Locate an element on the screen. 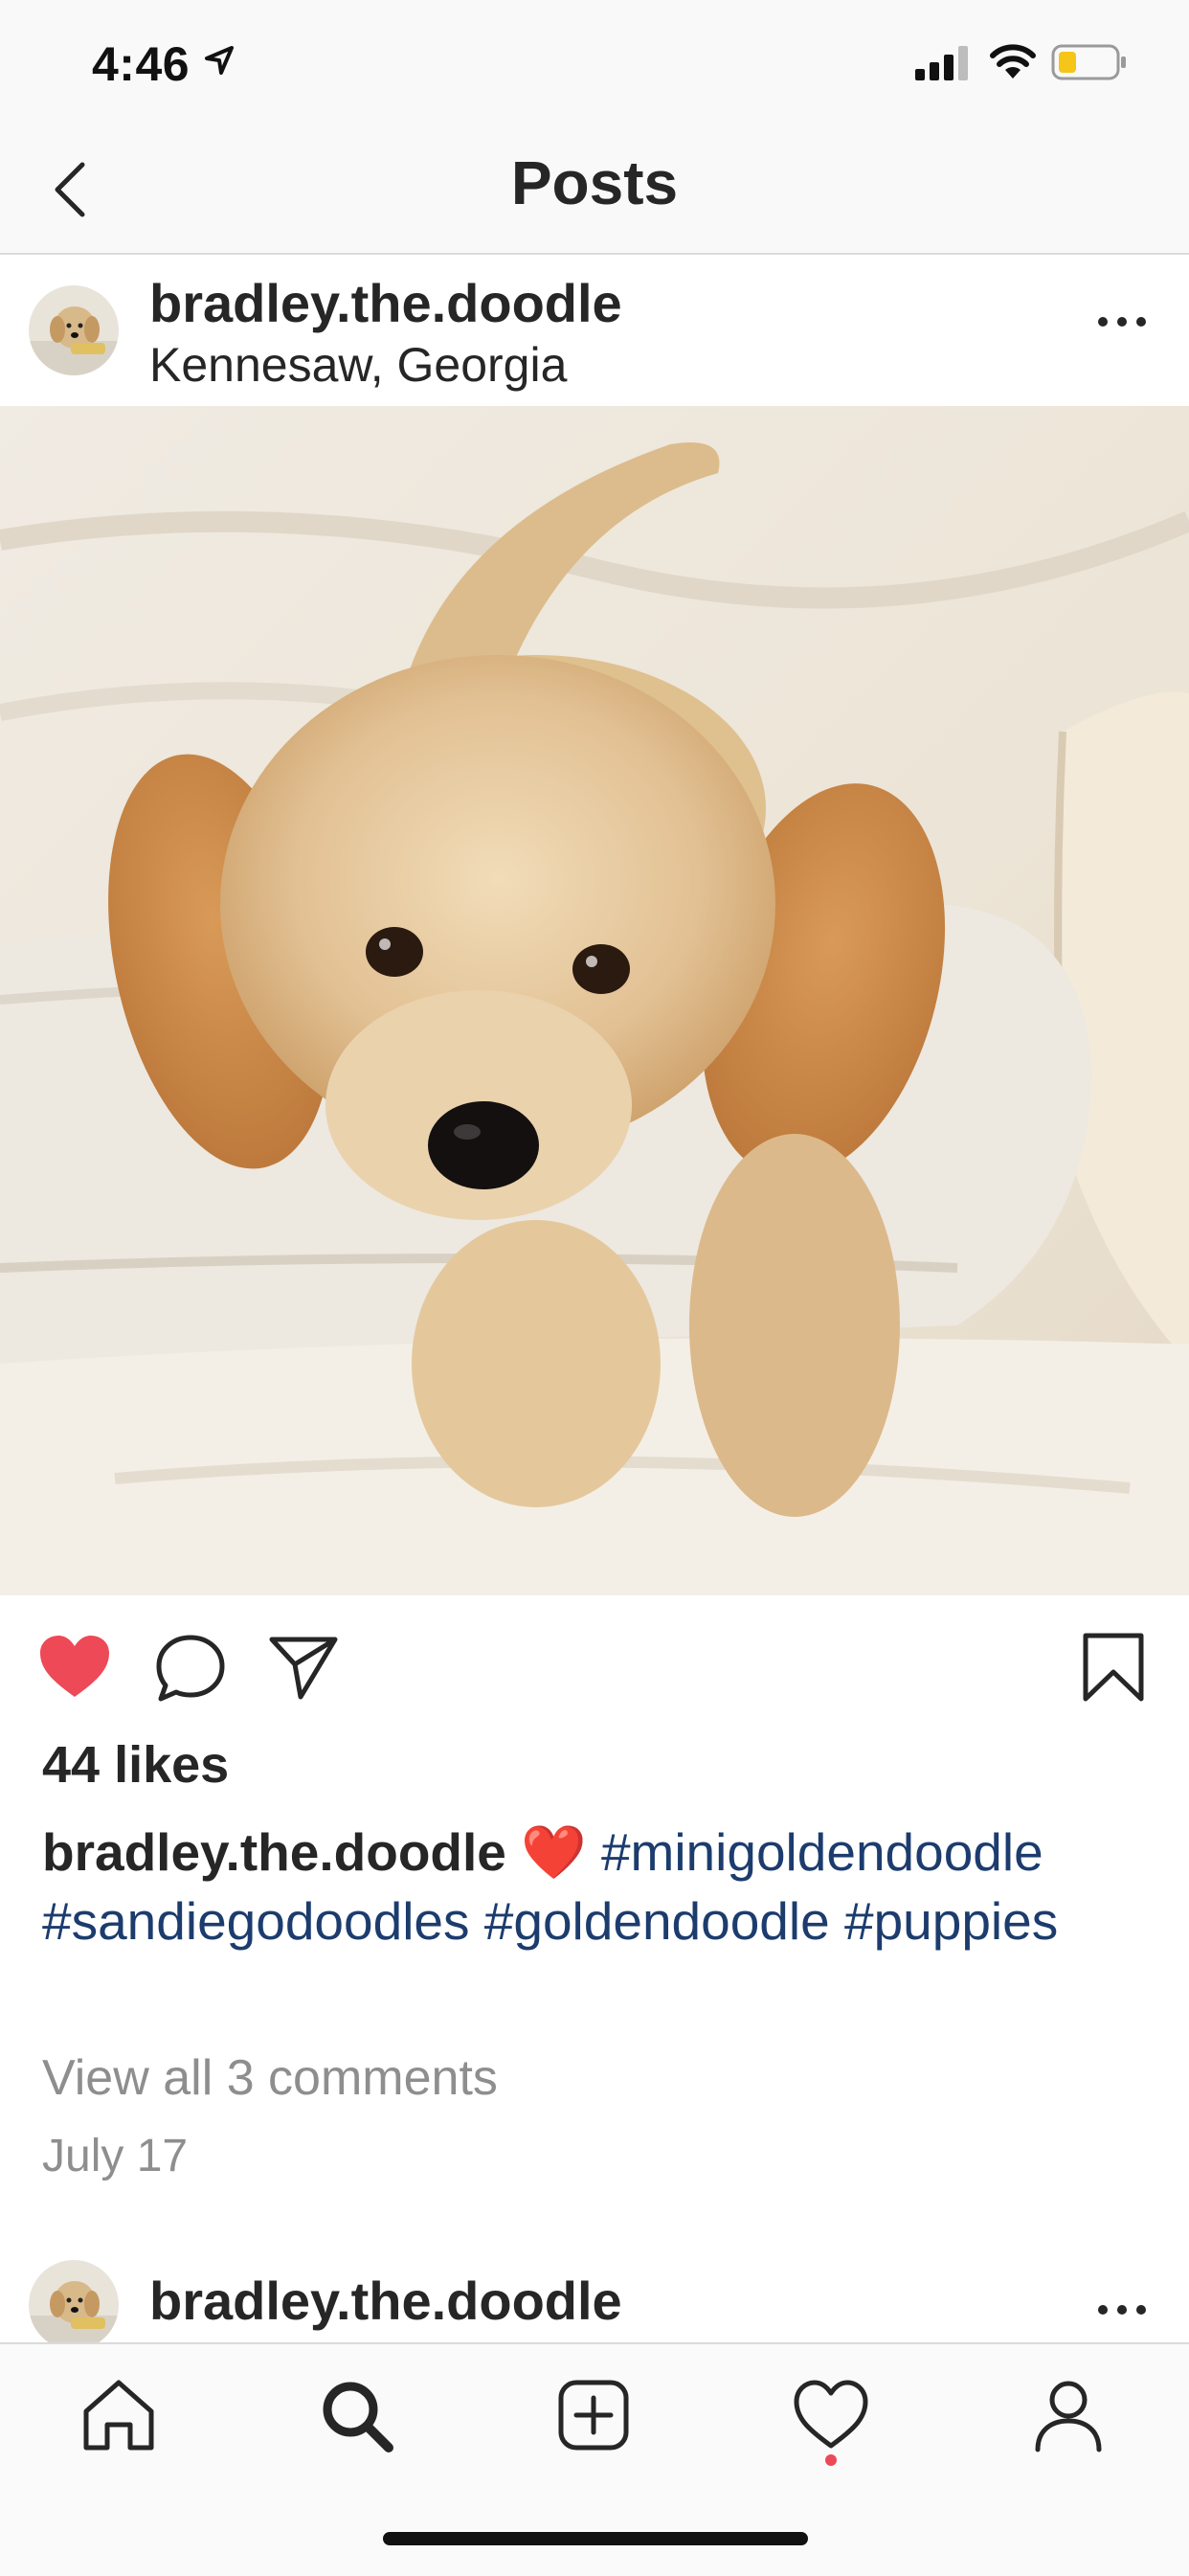 This screenshot has width=1189, height=2576. caption-username: bradley.the.doodle is located at coordinates (274, 1852).